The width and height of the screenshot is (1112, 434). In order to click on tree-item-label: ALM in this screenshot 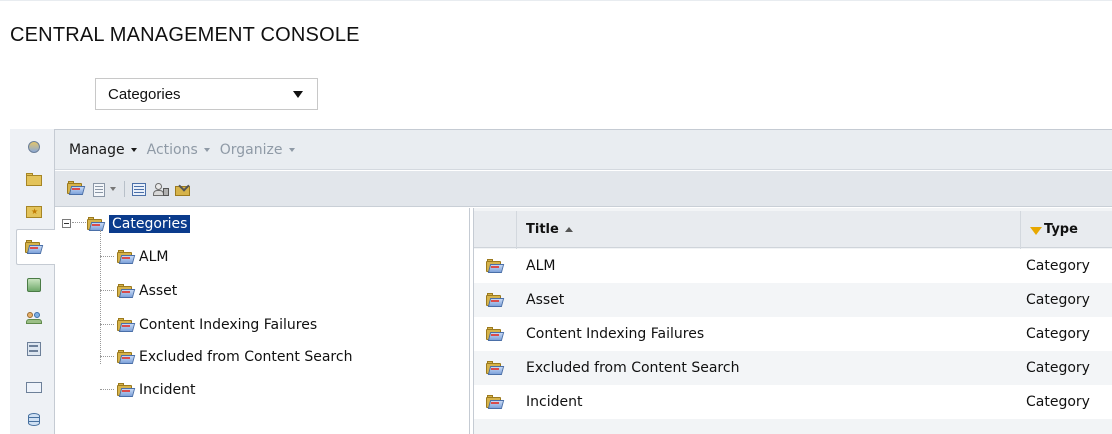, I will do `click(154, 257)`.